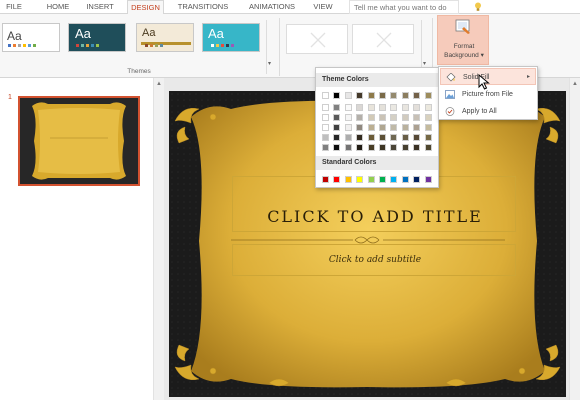 Image resolution: width=580 pixels, height=400 pixels. I want to click on empty-x-icon, so click(384, 40).